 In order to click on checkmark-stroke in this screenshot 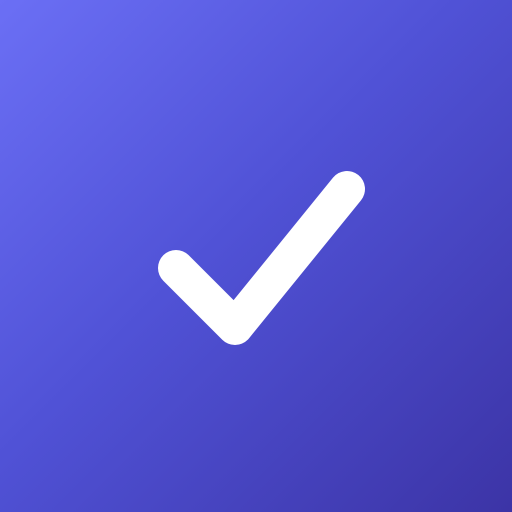, I will do `click(261, 258)`.